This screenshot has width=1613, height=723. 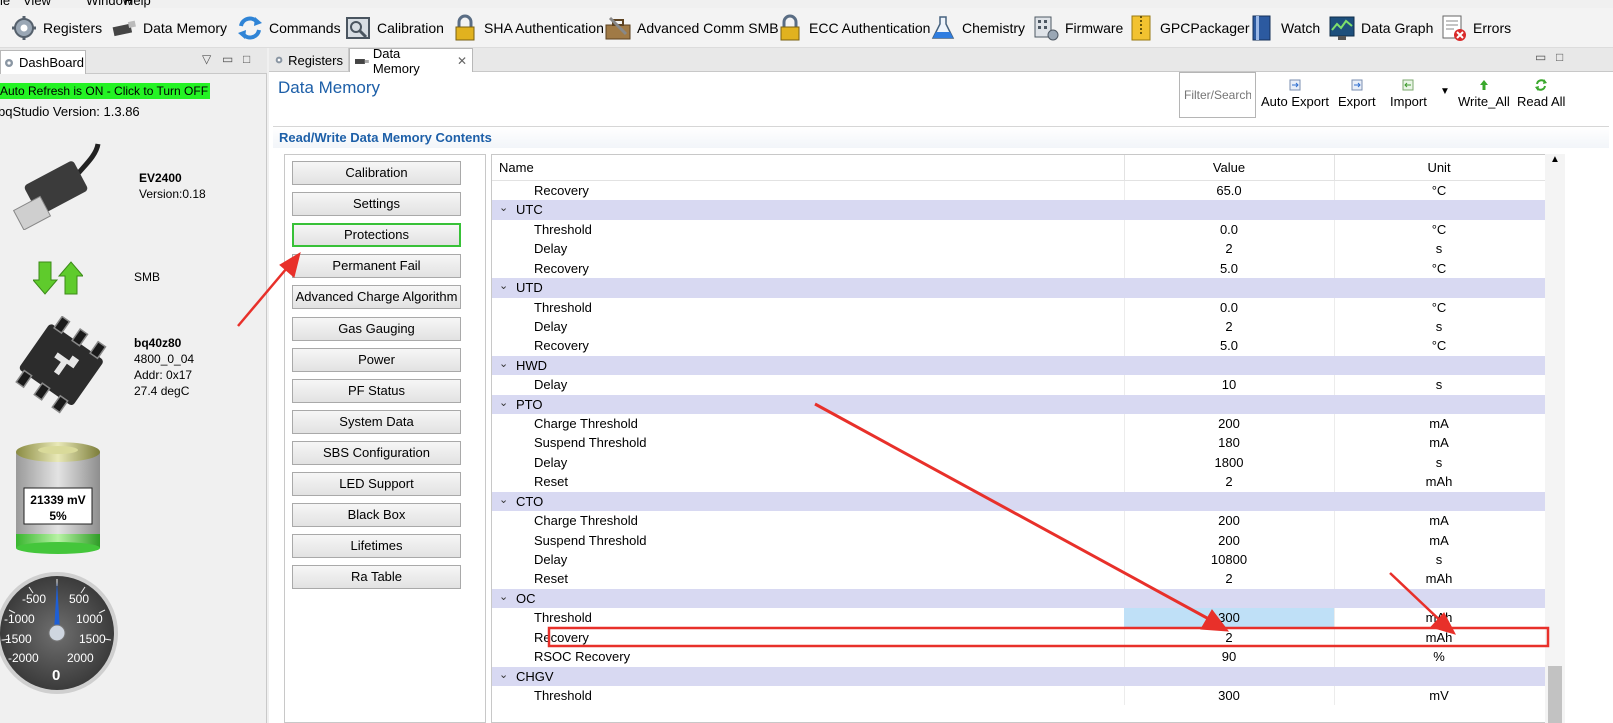 I want to click on table-group-row: ⌄ UTC, so click(x=1022, y=210).